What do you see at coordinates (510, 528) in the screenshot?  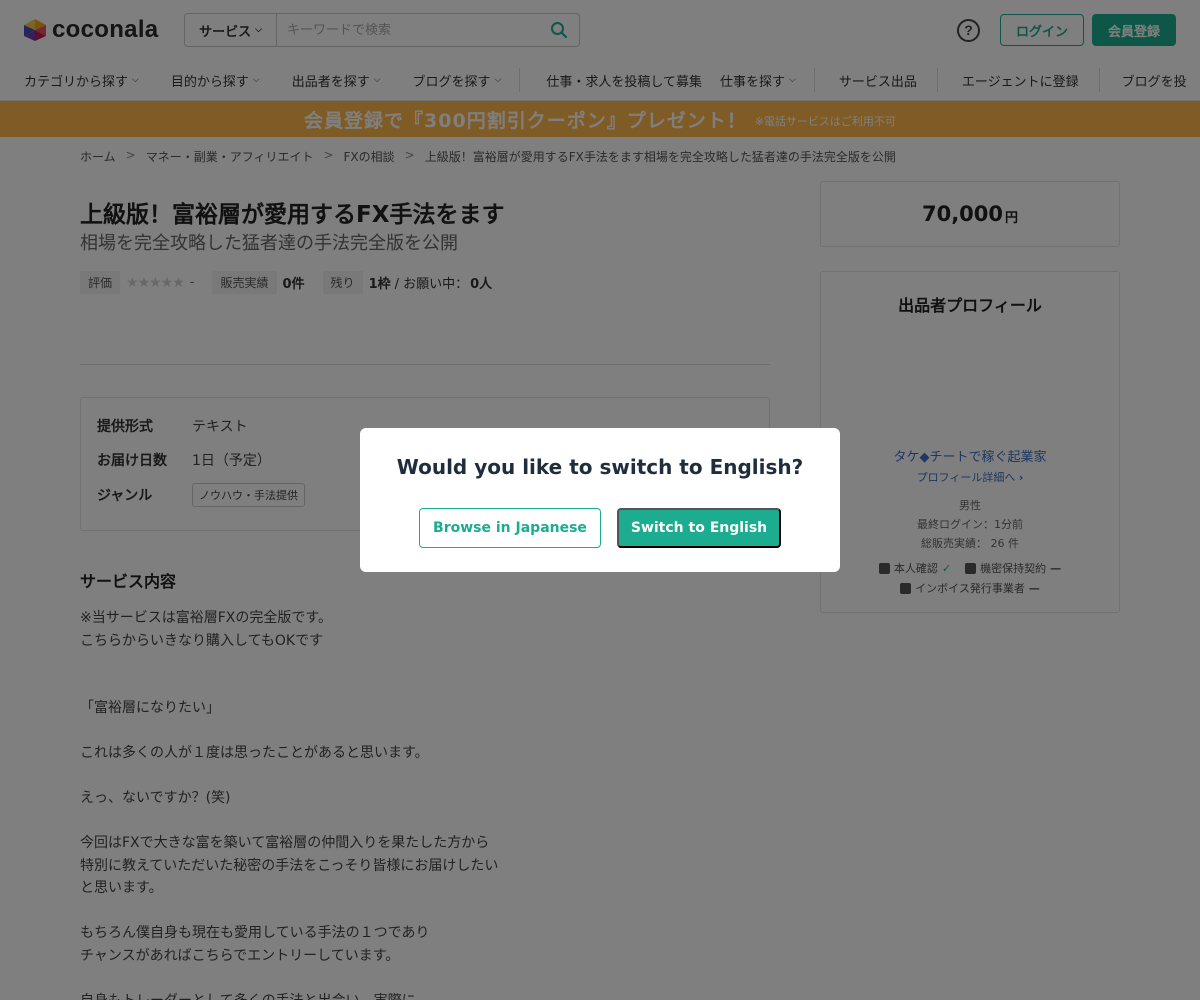 I see `browse-japanese-button: Browse in Japanese` at bounding box center [510, 528].